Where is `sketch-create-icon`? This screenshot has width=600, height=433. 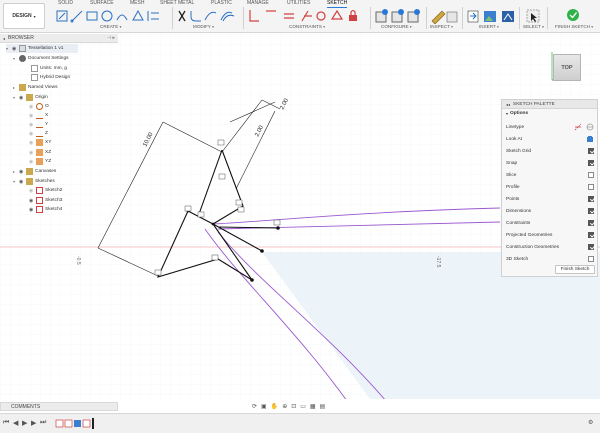 sketch-create-icon is located at coordinates (62, 16).